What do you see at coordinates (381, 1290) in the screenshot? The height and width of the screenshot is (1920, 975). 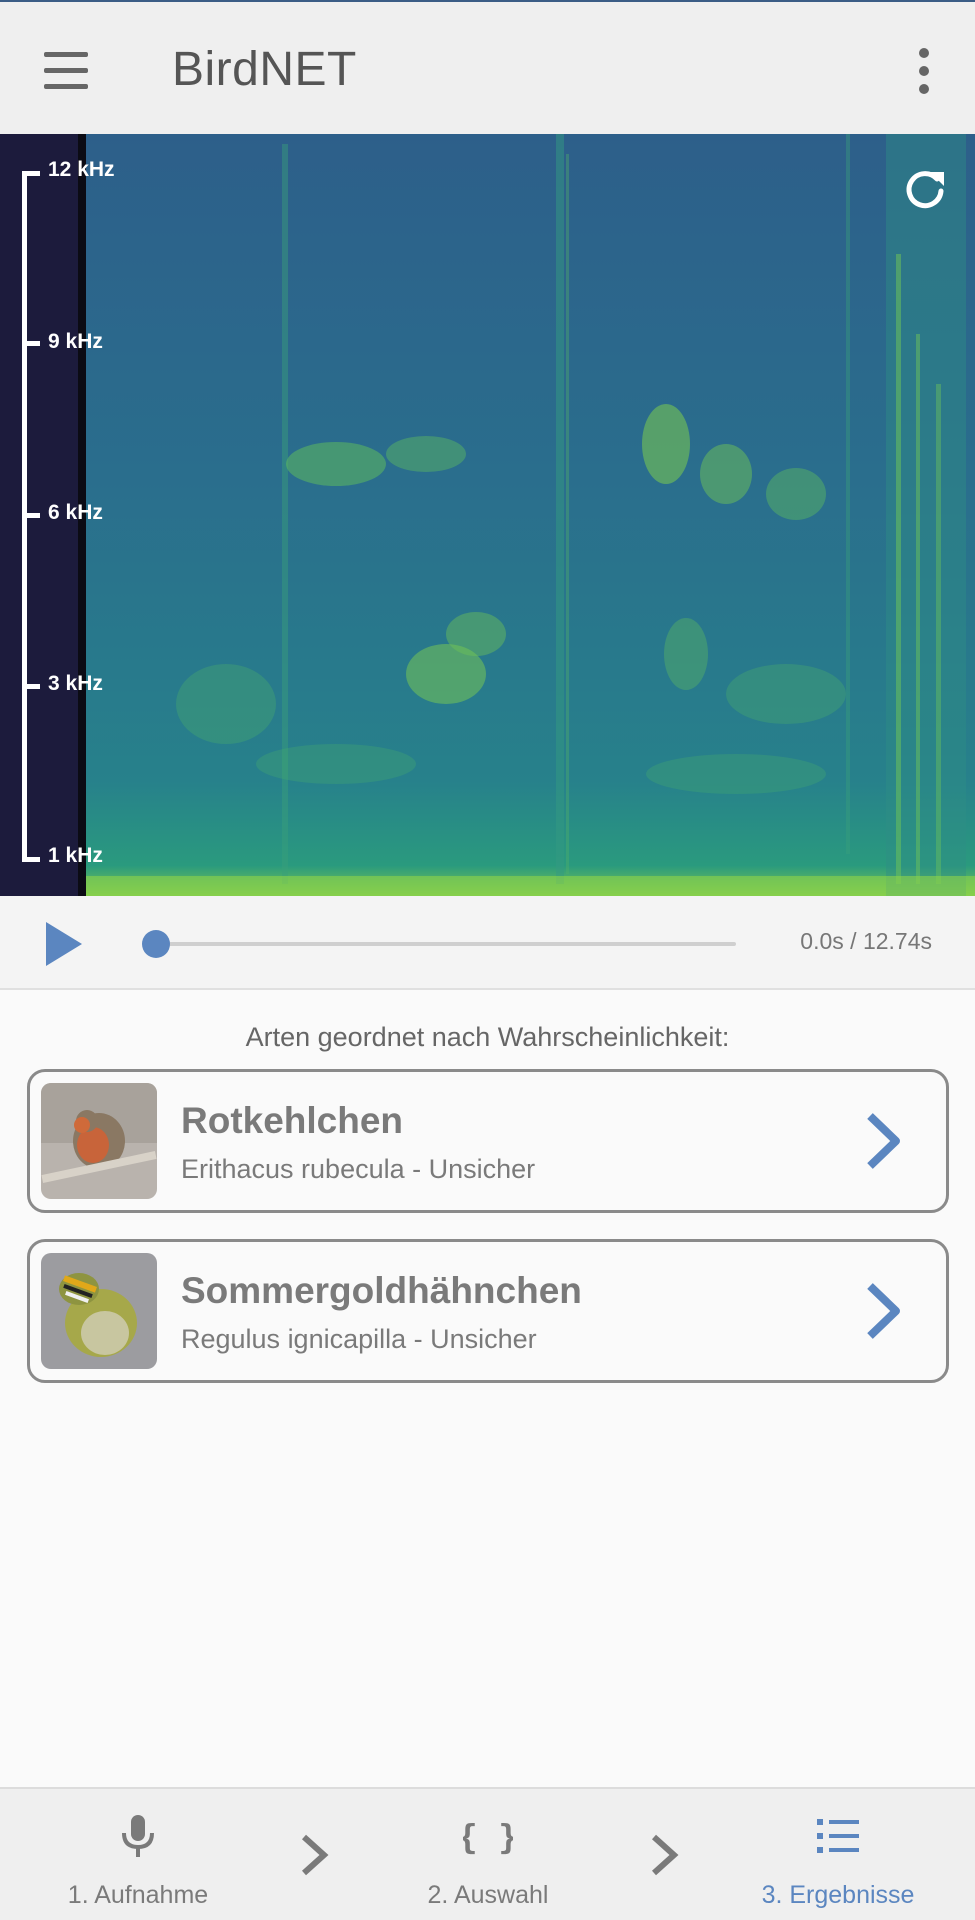 I see `result-name: Sommergoldhähnchen` at bounding box center [381, 1290].